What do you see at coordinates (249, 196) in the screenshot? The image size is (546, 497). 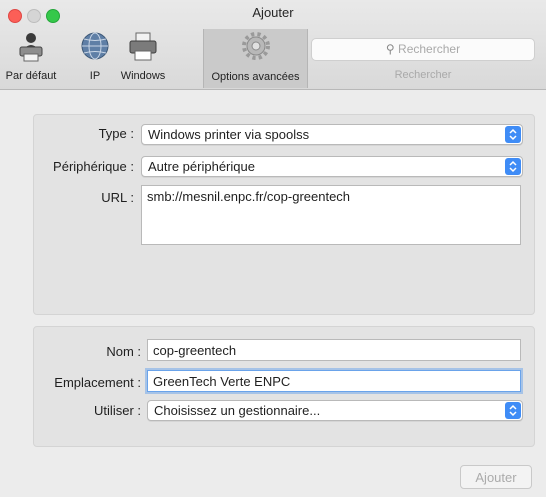 I see `url-value: smb://mesnil.enpc.fr/cop-greentech` at bounding box center [249, 196].